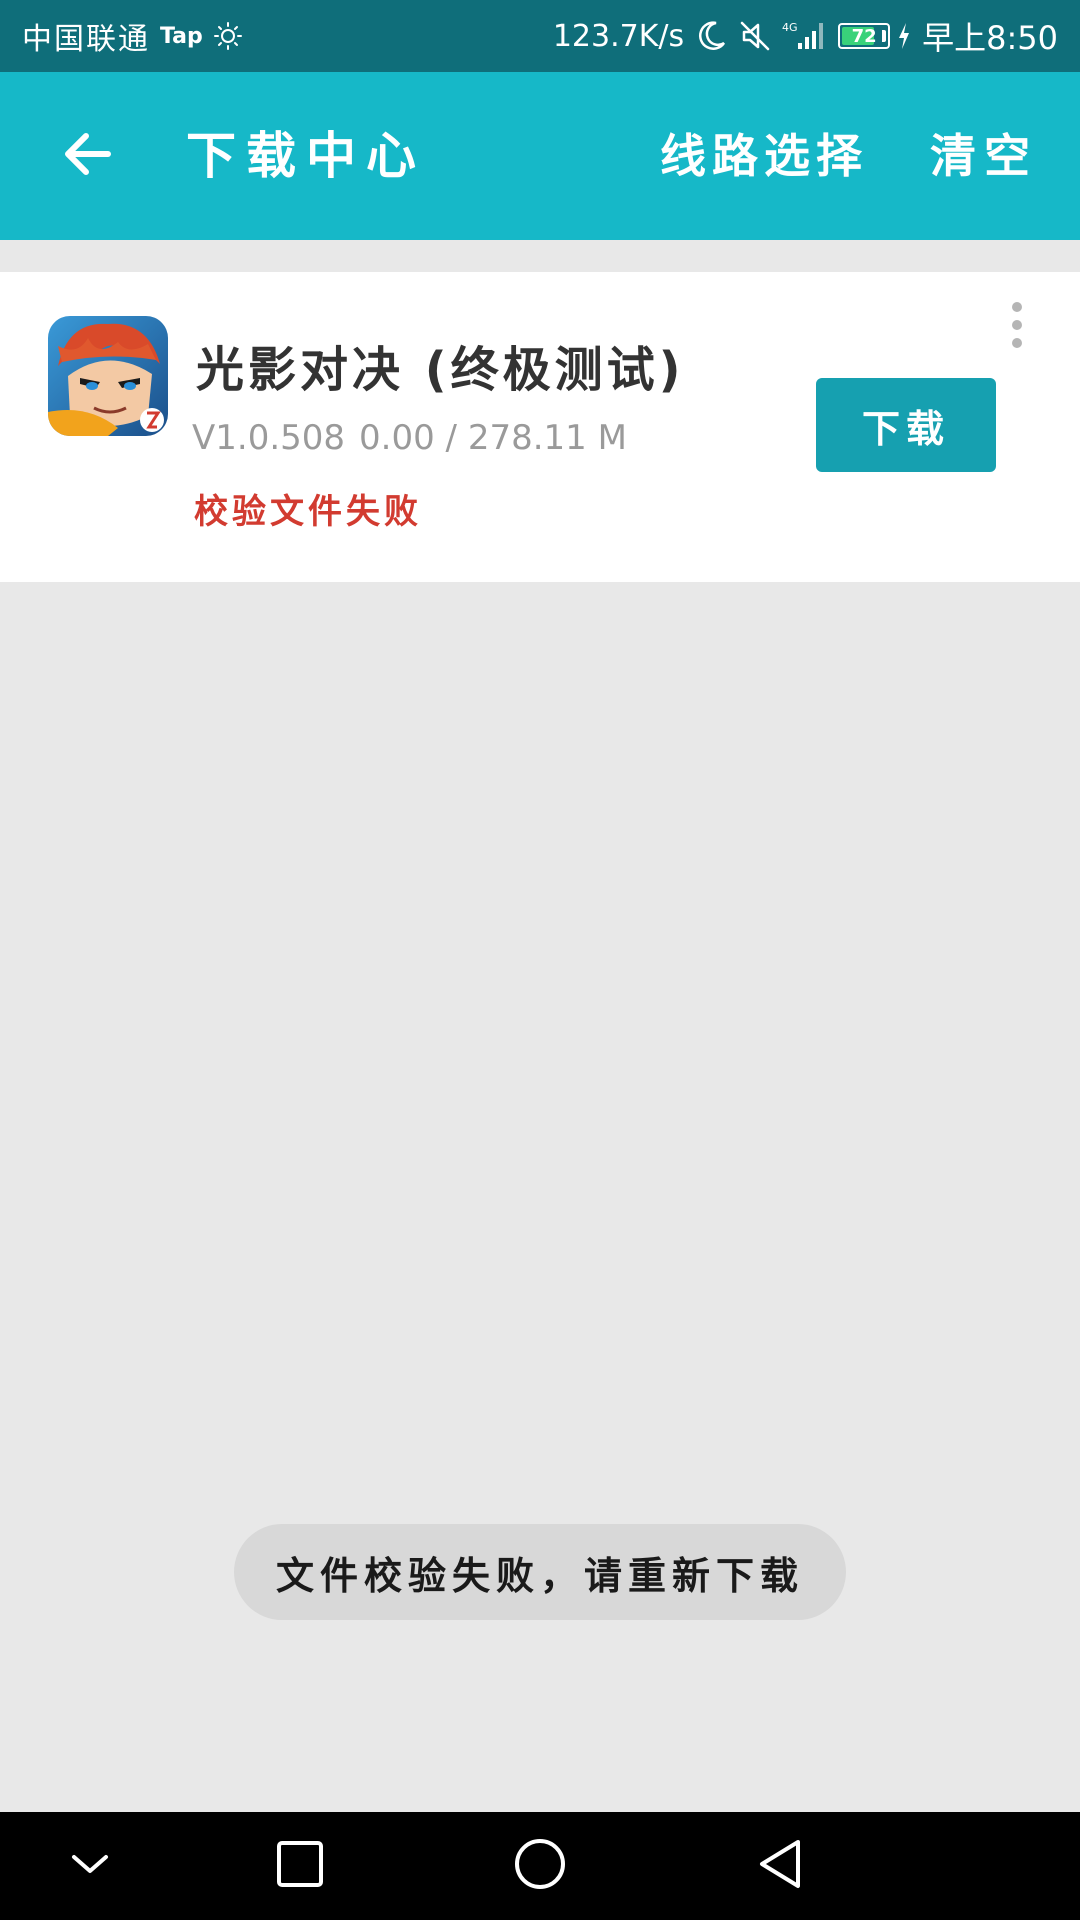 This screenshot has height=1920, width=1080. I want to click on arrow-left-icon, so click(88, 156).